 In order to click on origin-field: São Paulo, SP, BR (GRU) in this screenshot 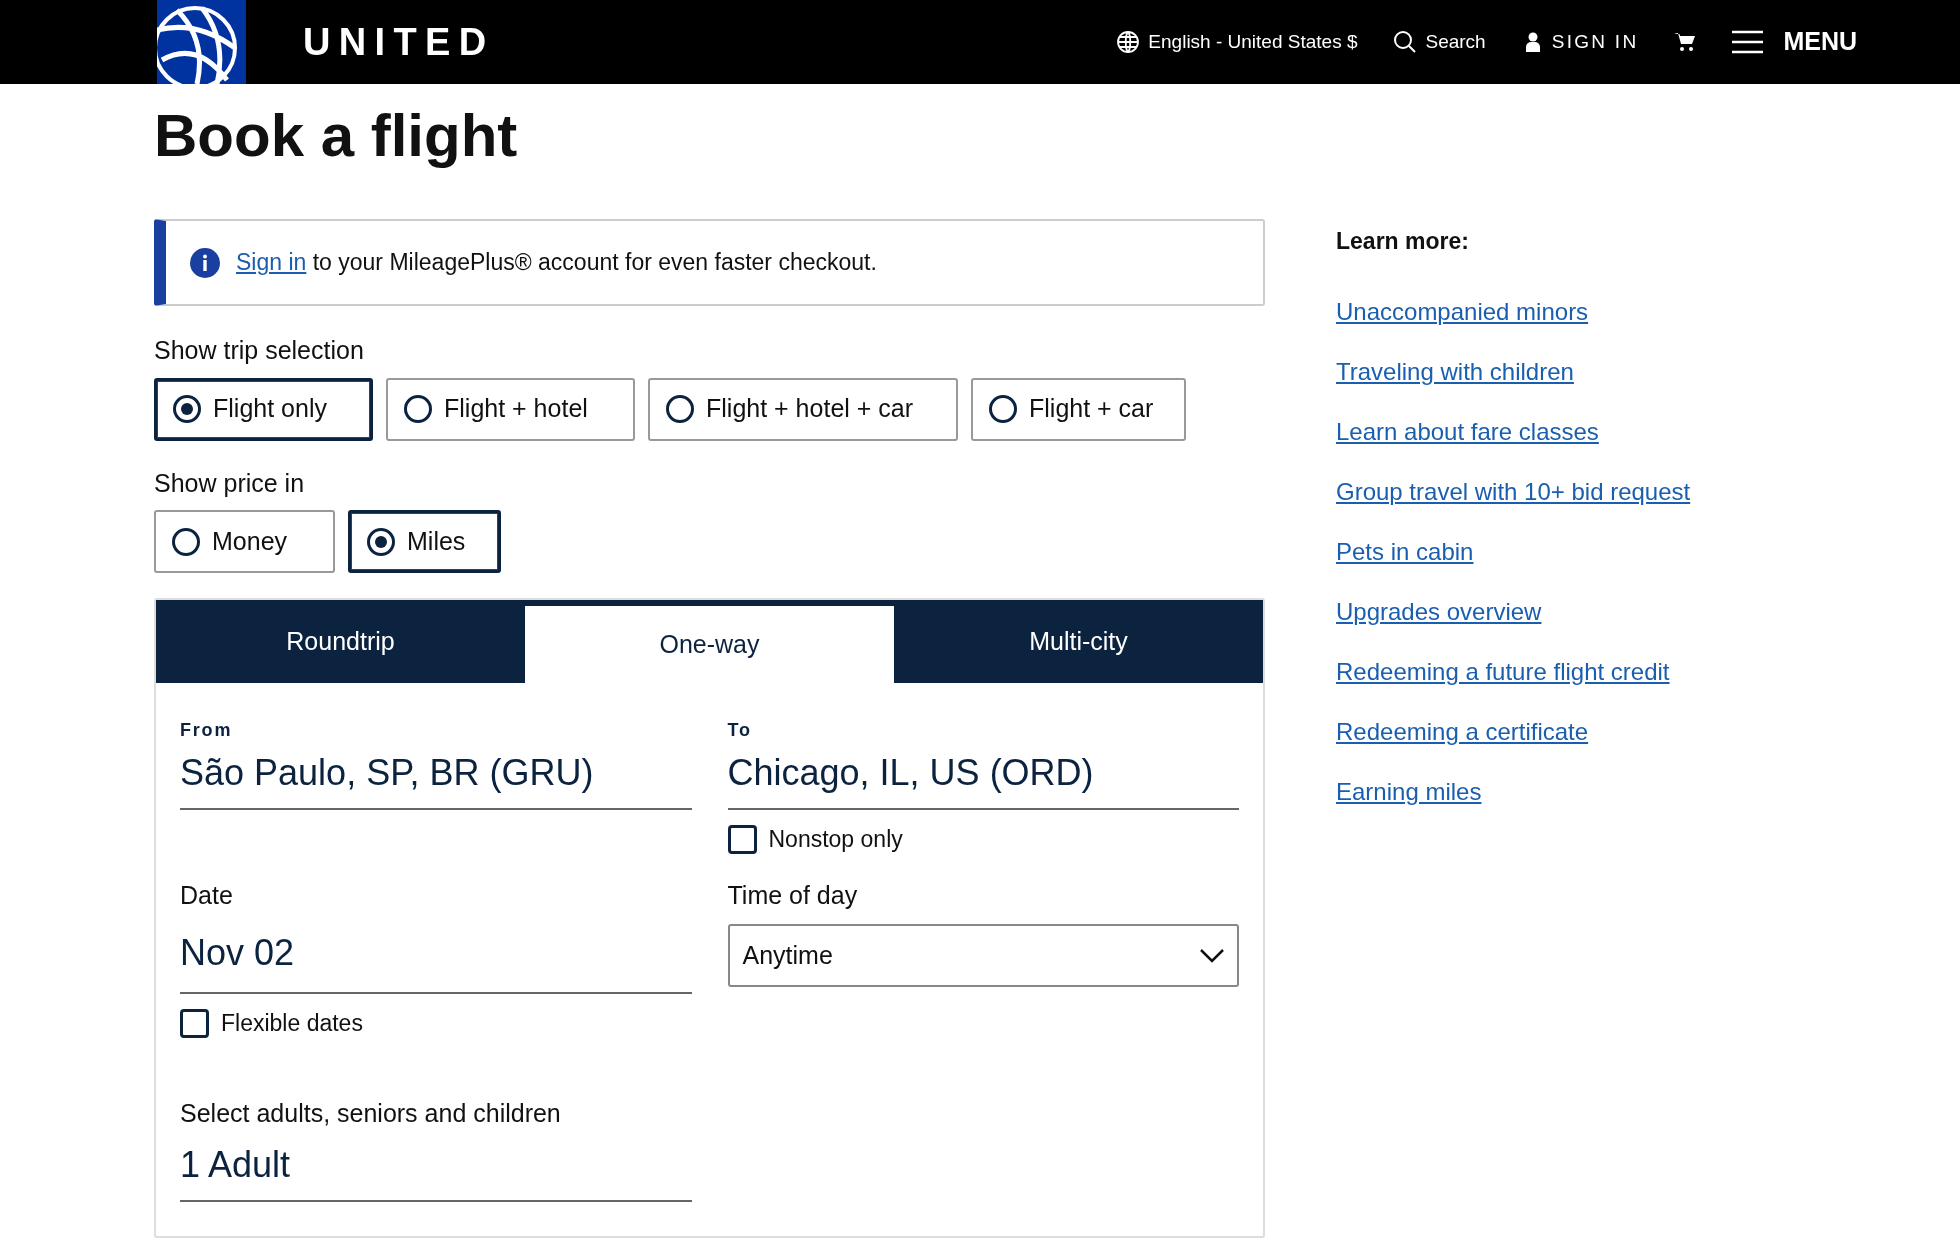, I will do `click(436, 778)`.